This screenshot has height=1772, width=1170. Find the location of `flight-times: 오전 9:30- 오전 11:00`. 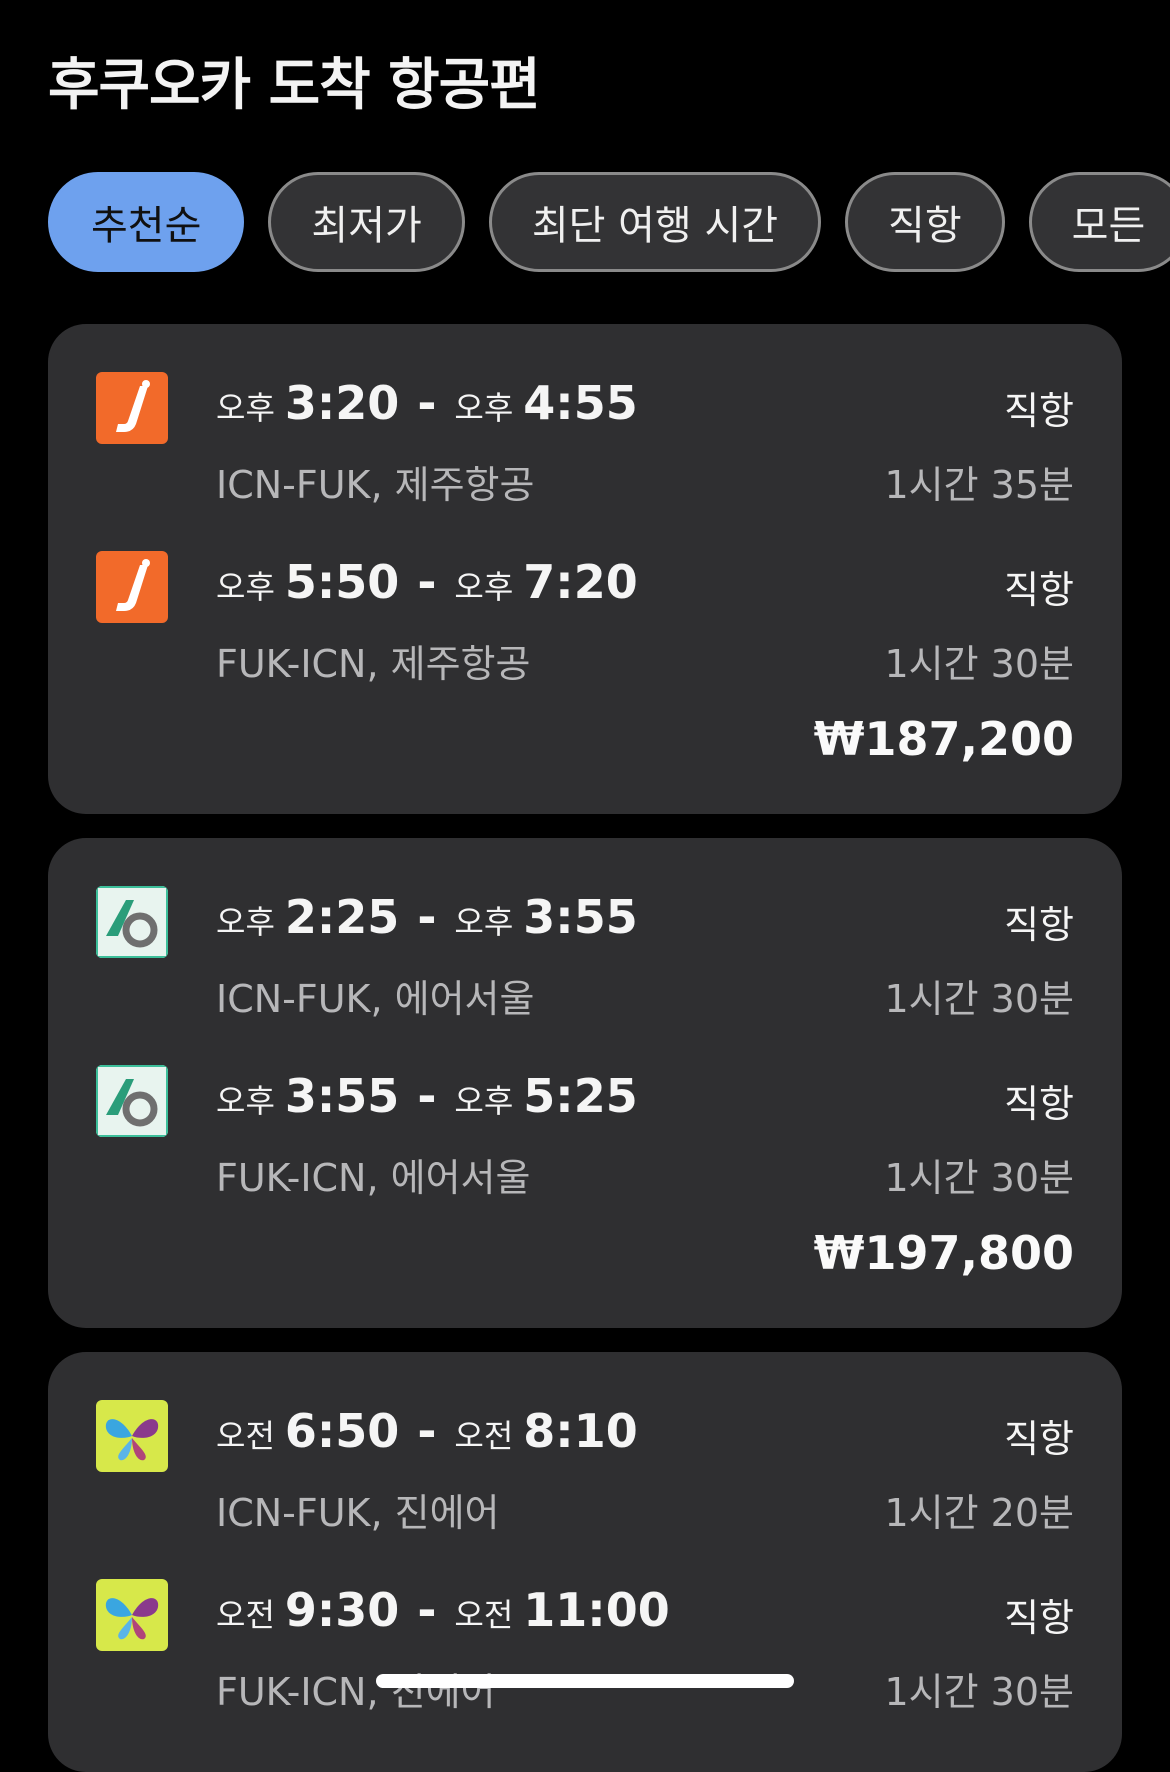

flight-times: 오전 9:30- 오전 11:00 is located at coordinates (443, 1610).